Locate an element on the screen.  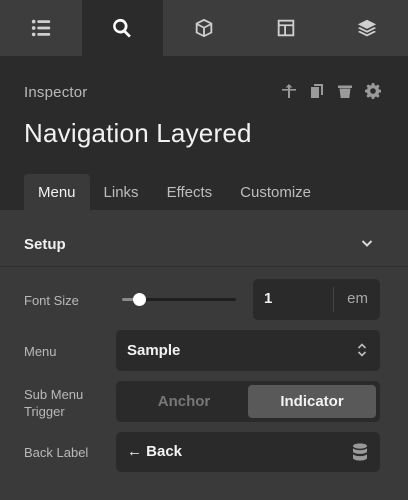
tab-links: Links is located at coordinates (121, 192).